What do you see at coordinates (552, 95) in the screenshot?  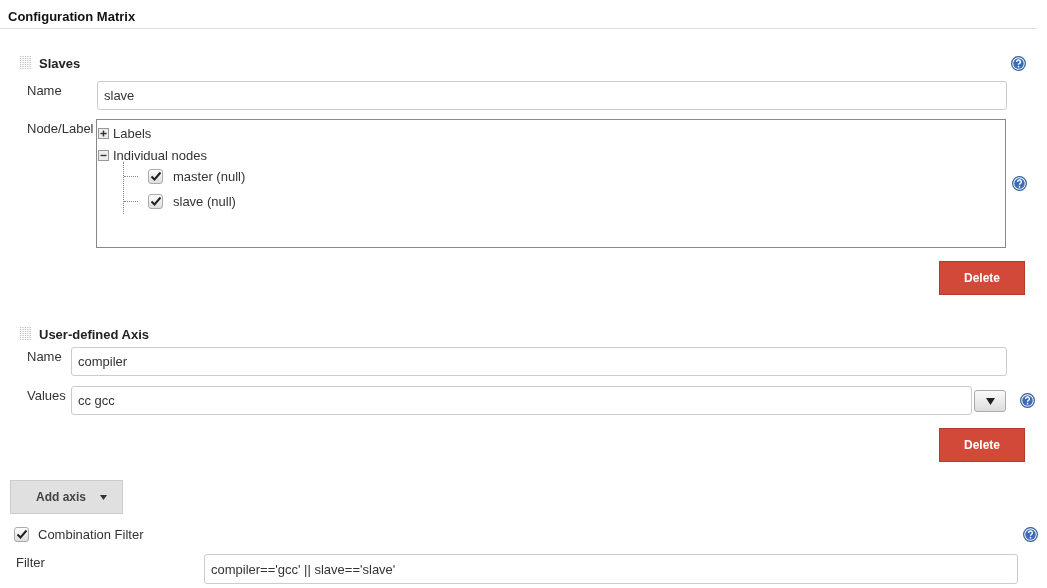 I see `name-field: slave` at bounding box center [552, 95].